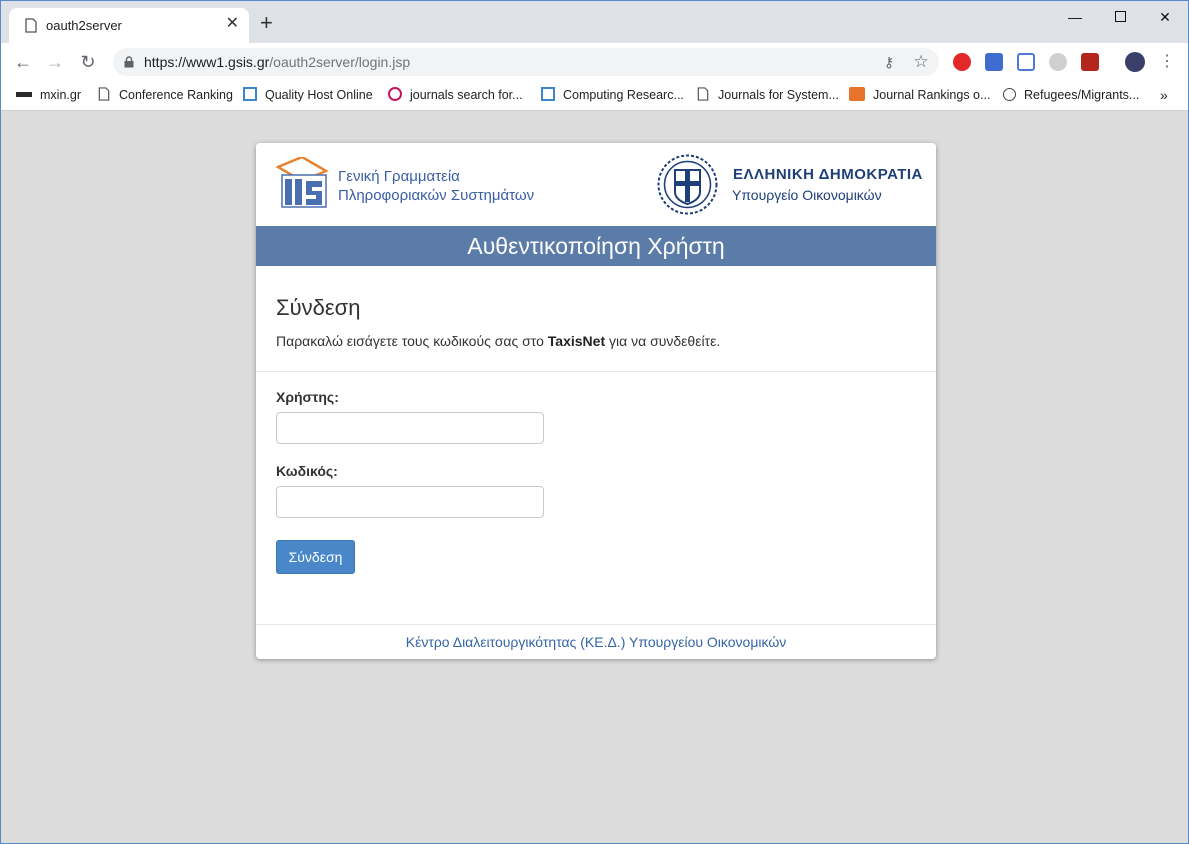 This screenshot has width=1189, height=844. I want to click on translate-icon, so click(1026, 62).